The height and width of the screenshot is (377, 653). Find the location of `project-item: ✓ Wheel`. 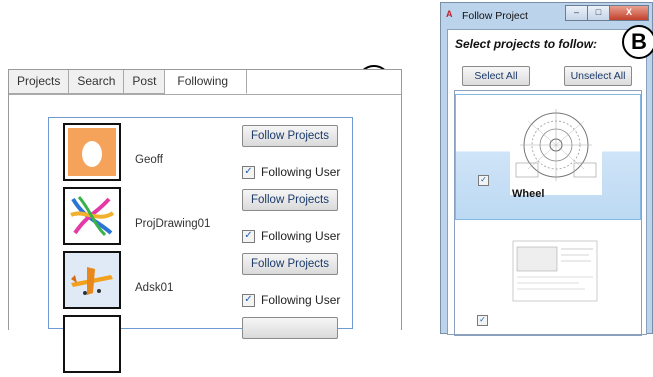

project-item: ✓ Wheel is located at coordinates (548, 157).